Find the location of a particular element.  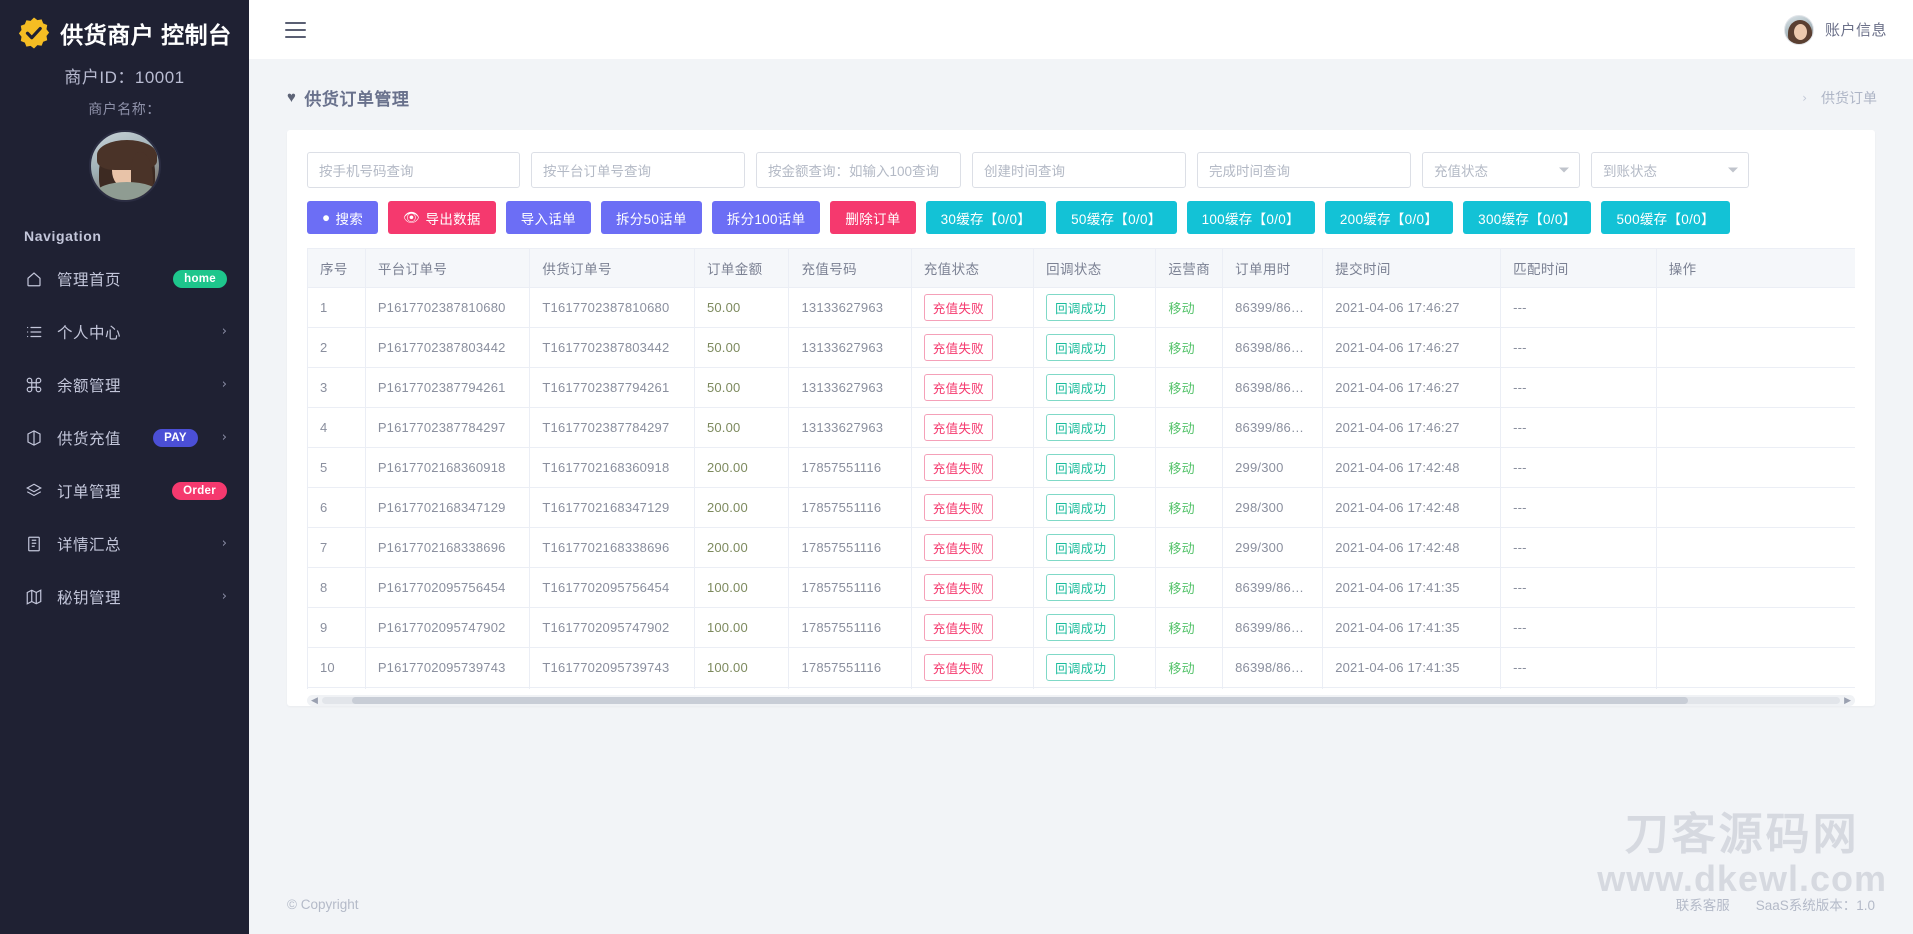

cell-supply-order: T1617702168360918 is located at coordinates (612, 467).